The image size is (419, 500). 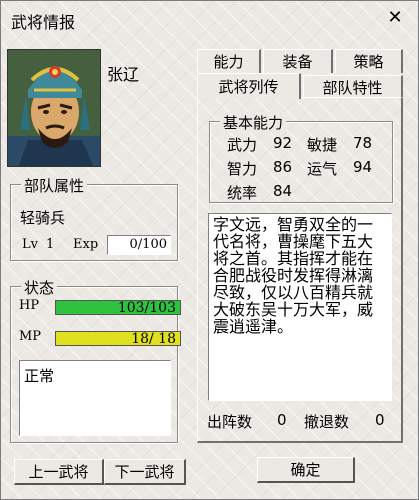 What do you see at coordinates (242, 193) in the screenshot?
I see `tongshuai-label: 统率` at bounding box center [242, 193].